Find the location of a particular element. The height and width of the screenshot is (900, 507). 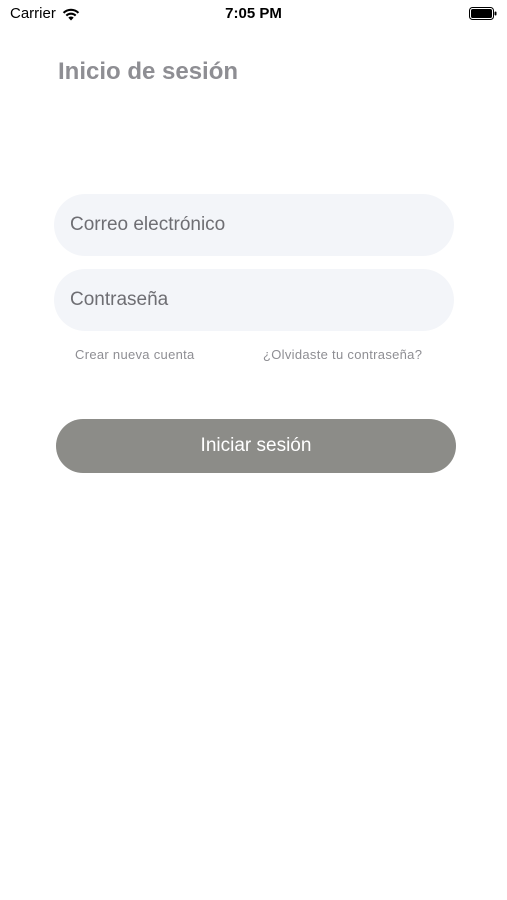

battery-full-icon is located at coordinates (483, 13).